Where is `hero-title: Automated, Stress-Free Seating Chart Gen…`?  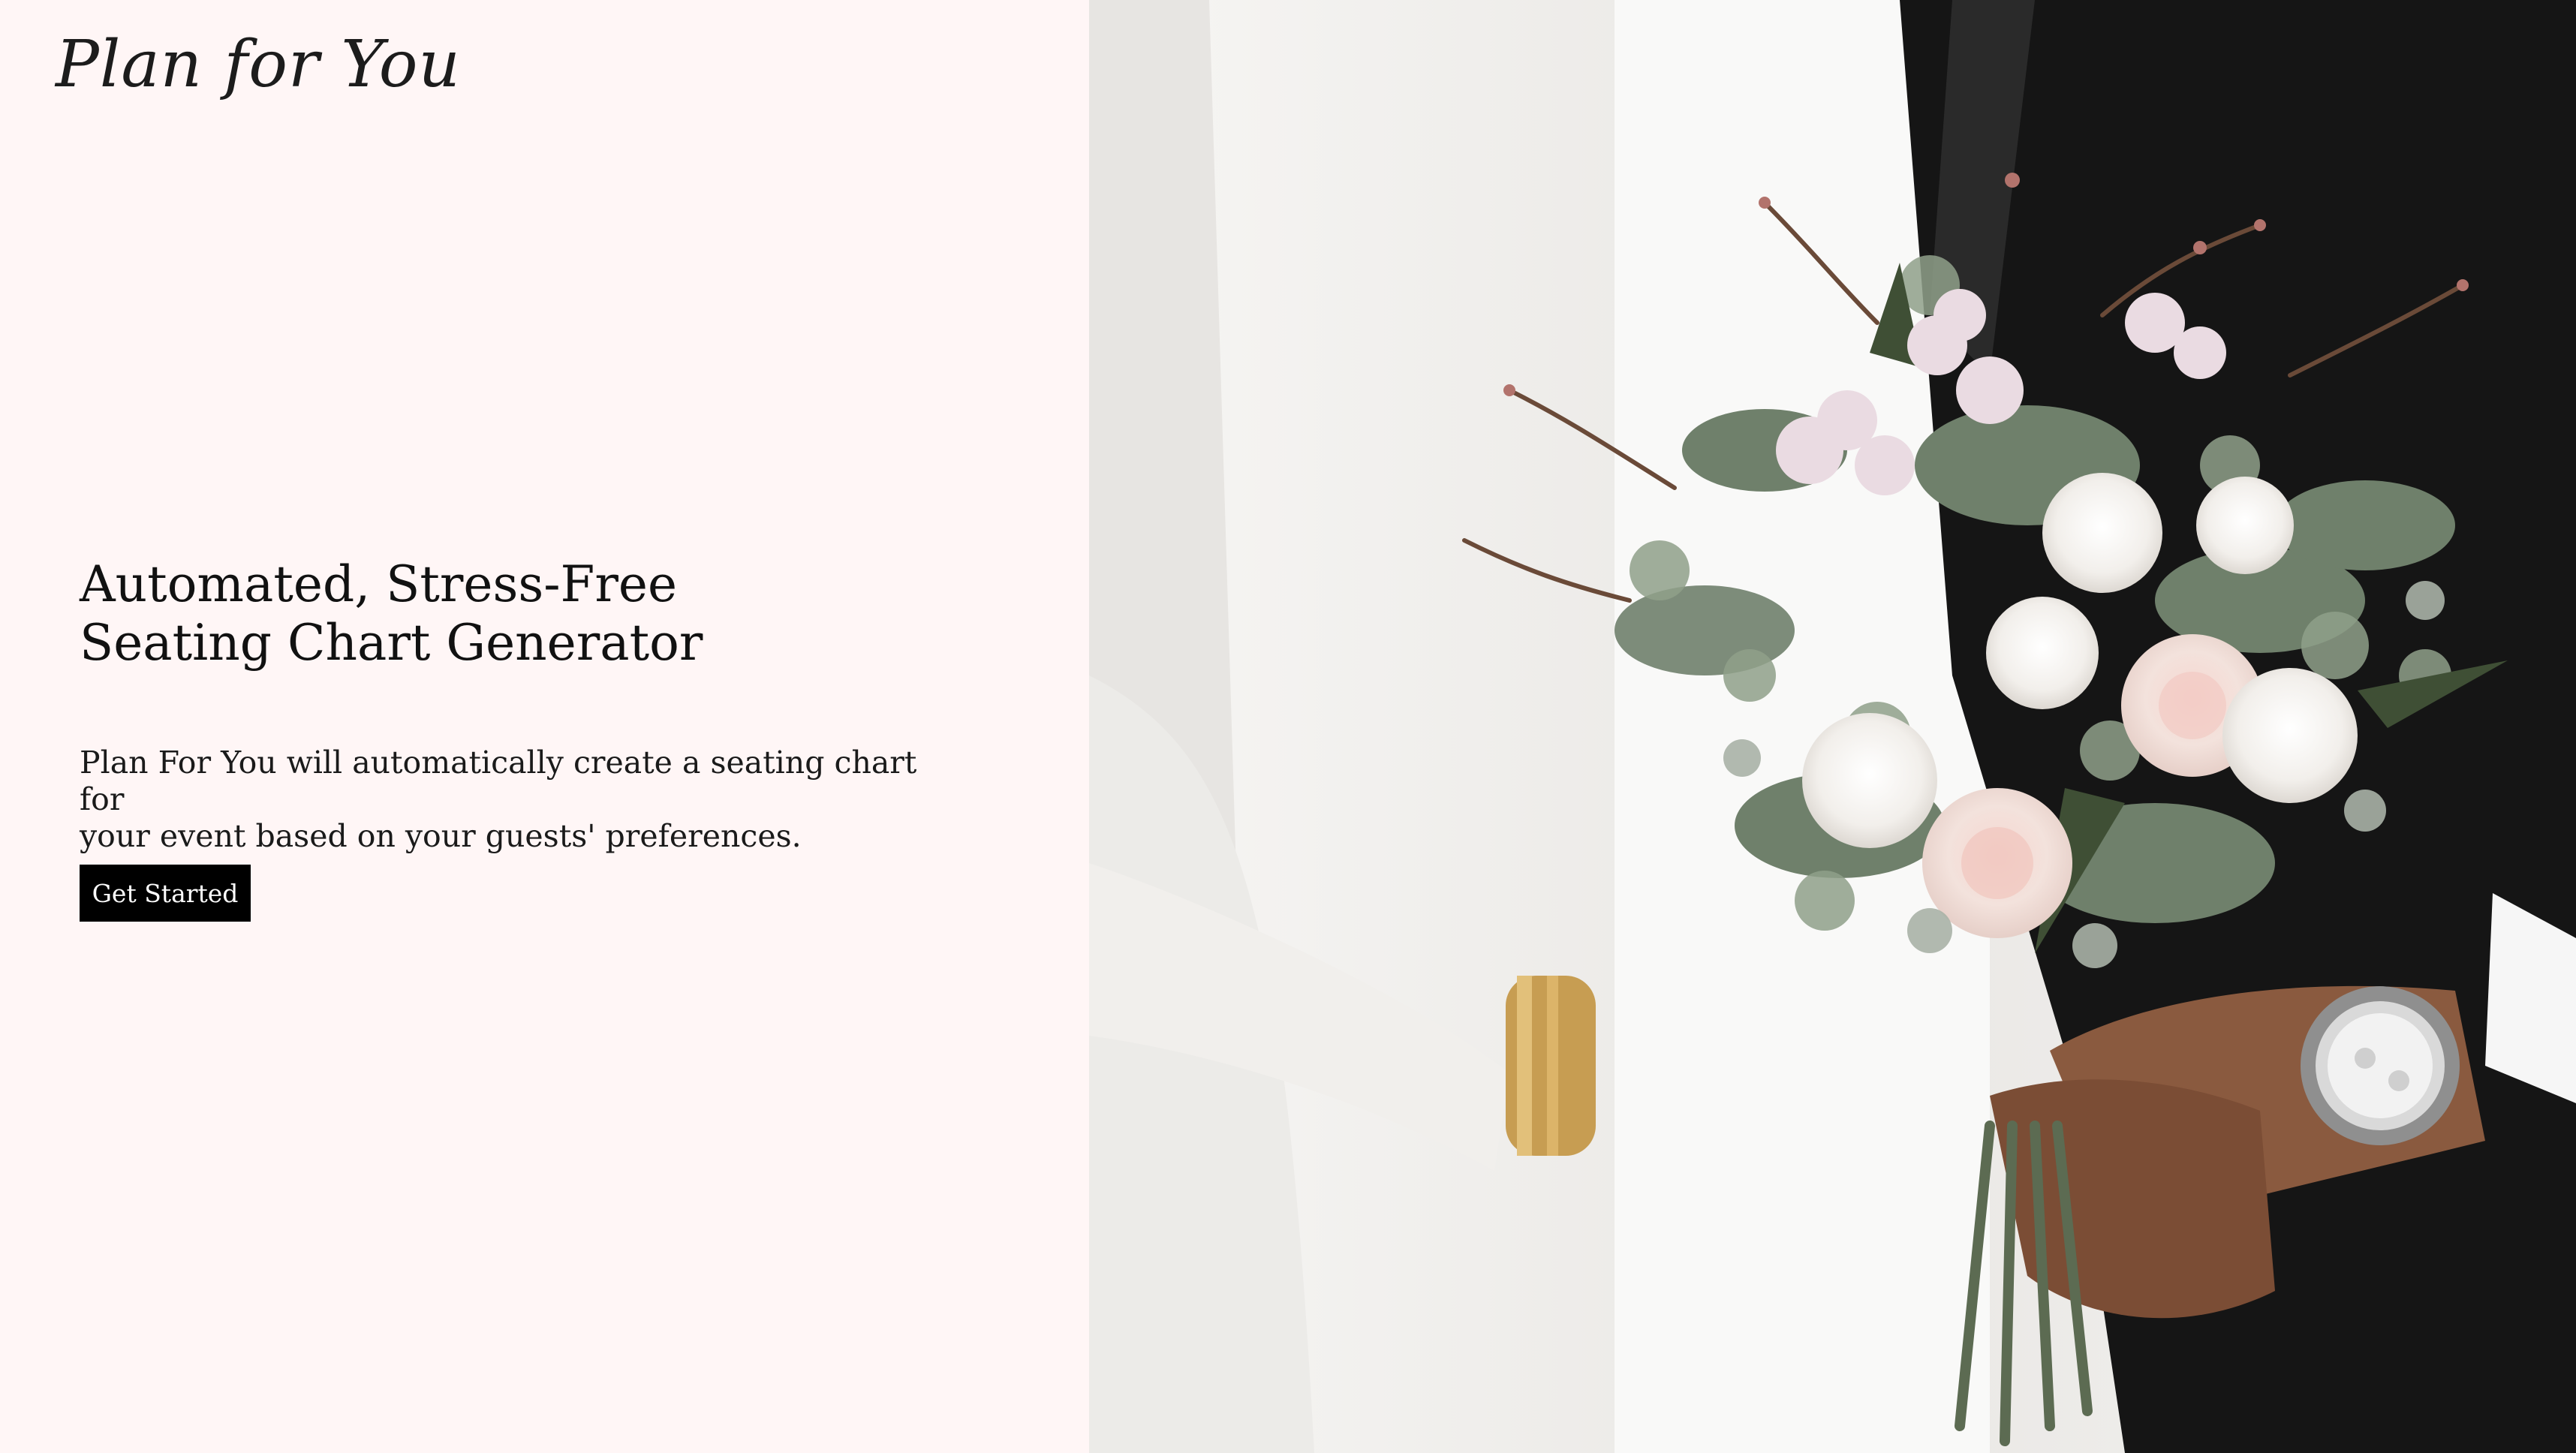
hero-title: Automated, Stress-Free Seating Chart Gen… is located at coordinates (493, 613).